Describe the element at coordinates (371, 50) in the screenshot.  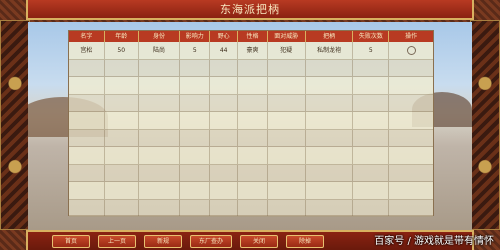
I see `cell-fail-count: 5` at that location.